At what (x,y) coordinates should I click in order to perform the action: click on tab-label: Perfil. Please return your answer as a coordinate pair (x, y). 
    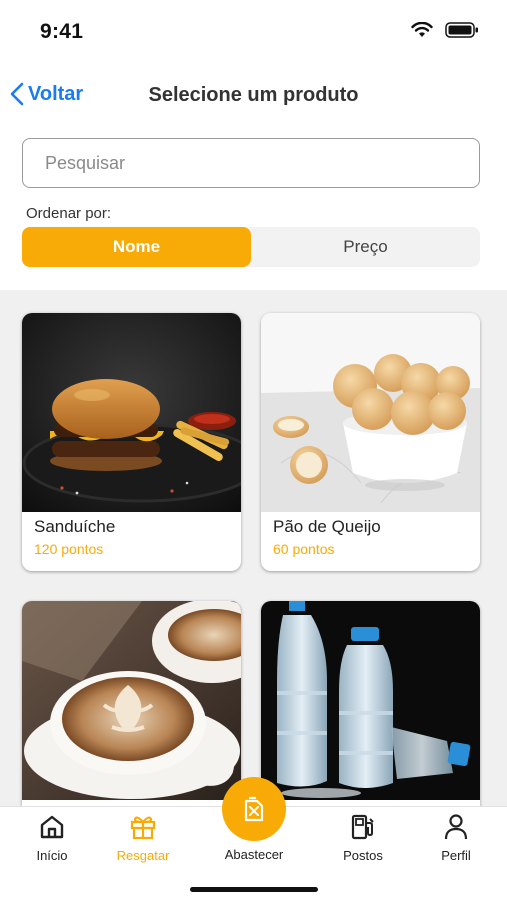
    Looking at the image, I should click on (456, 855).